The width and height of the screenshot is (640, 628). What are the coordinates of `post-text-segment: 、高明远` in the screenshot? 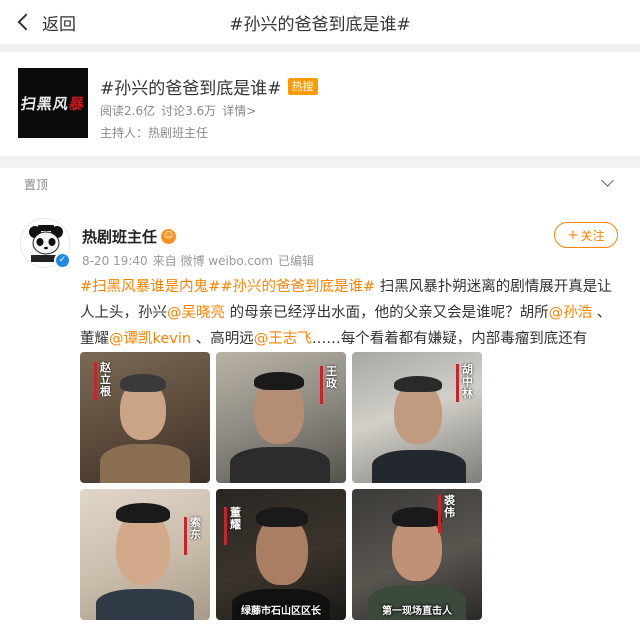 It's located at (222, 339).